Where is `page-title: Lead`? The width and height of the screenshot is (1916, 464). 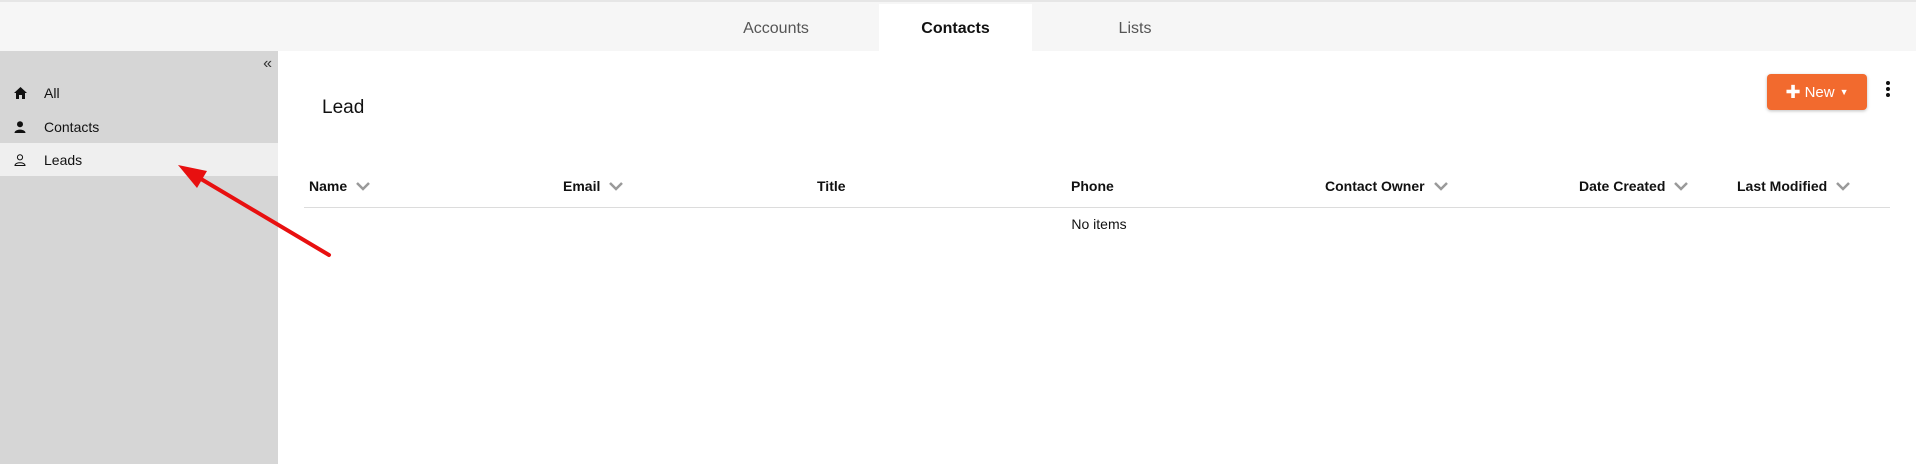
page-title: Lead is located at coordinates (343, 107).